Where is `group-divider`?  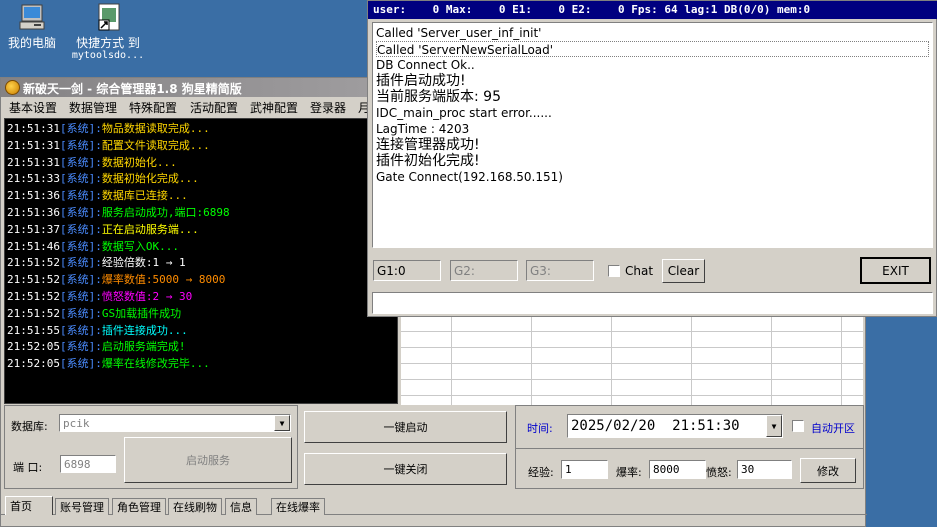
group-divider is located at coordinates (689, 448).